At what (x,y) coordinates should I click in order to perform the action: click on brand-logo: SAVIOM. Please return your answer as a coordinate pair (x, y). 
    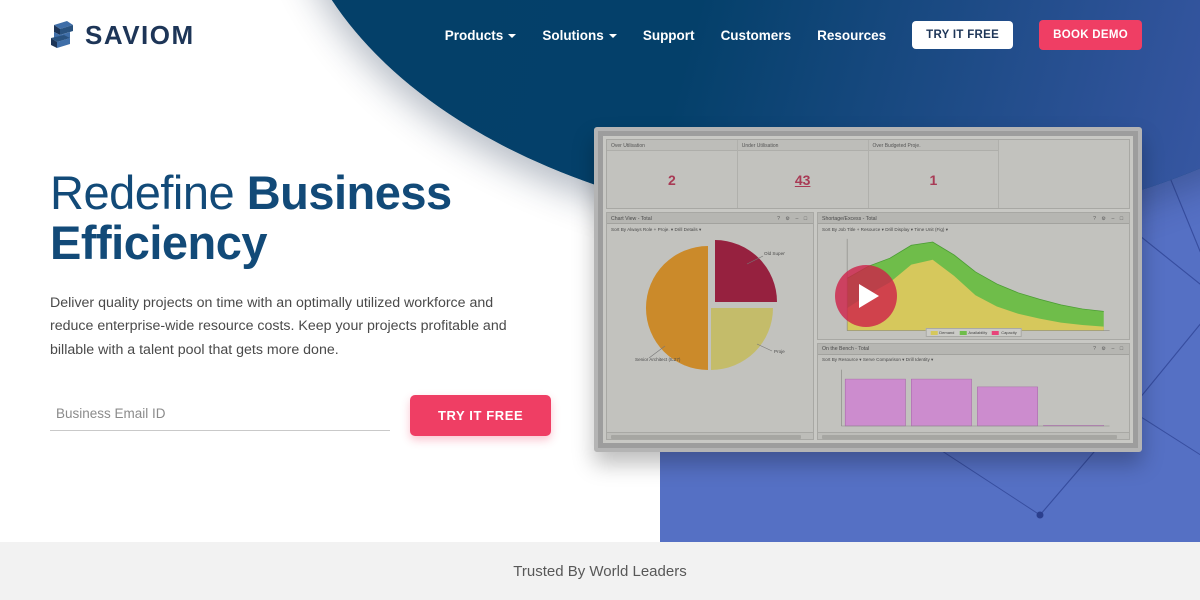
    Looking at the image, I should click on (121, 35).